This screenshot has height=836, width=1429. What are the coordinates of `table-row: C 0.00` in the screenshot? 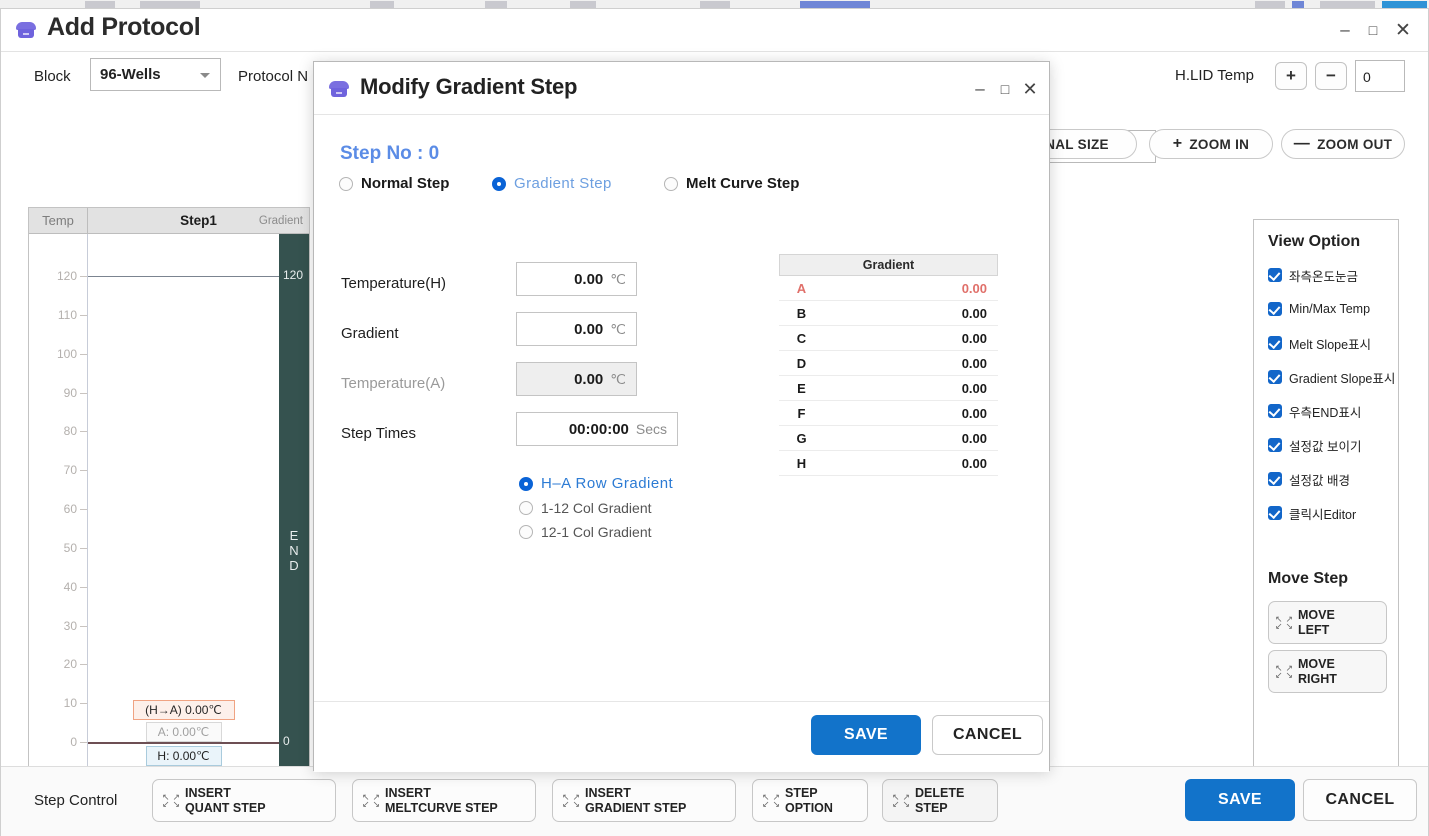 It's located at (888, 338).